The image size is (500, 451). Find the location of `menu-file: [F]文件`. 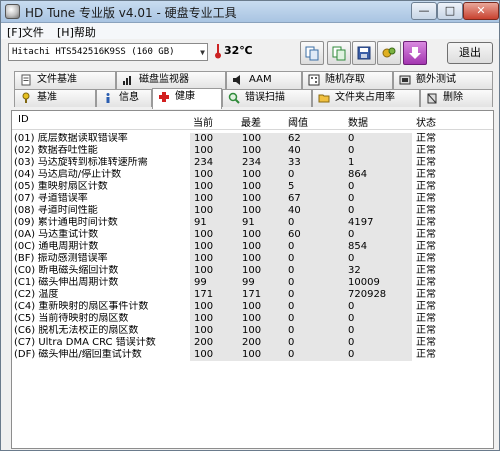

menu-file: [F]文件 is located at coordinates (25, 32).